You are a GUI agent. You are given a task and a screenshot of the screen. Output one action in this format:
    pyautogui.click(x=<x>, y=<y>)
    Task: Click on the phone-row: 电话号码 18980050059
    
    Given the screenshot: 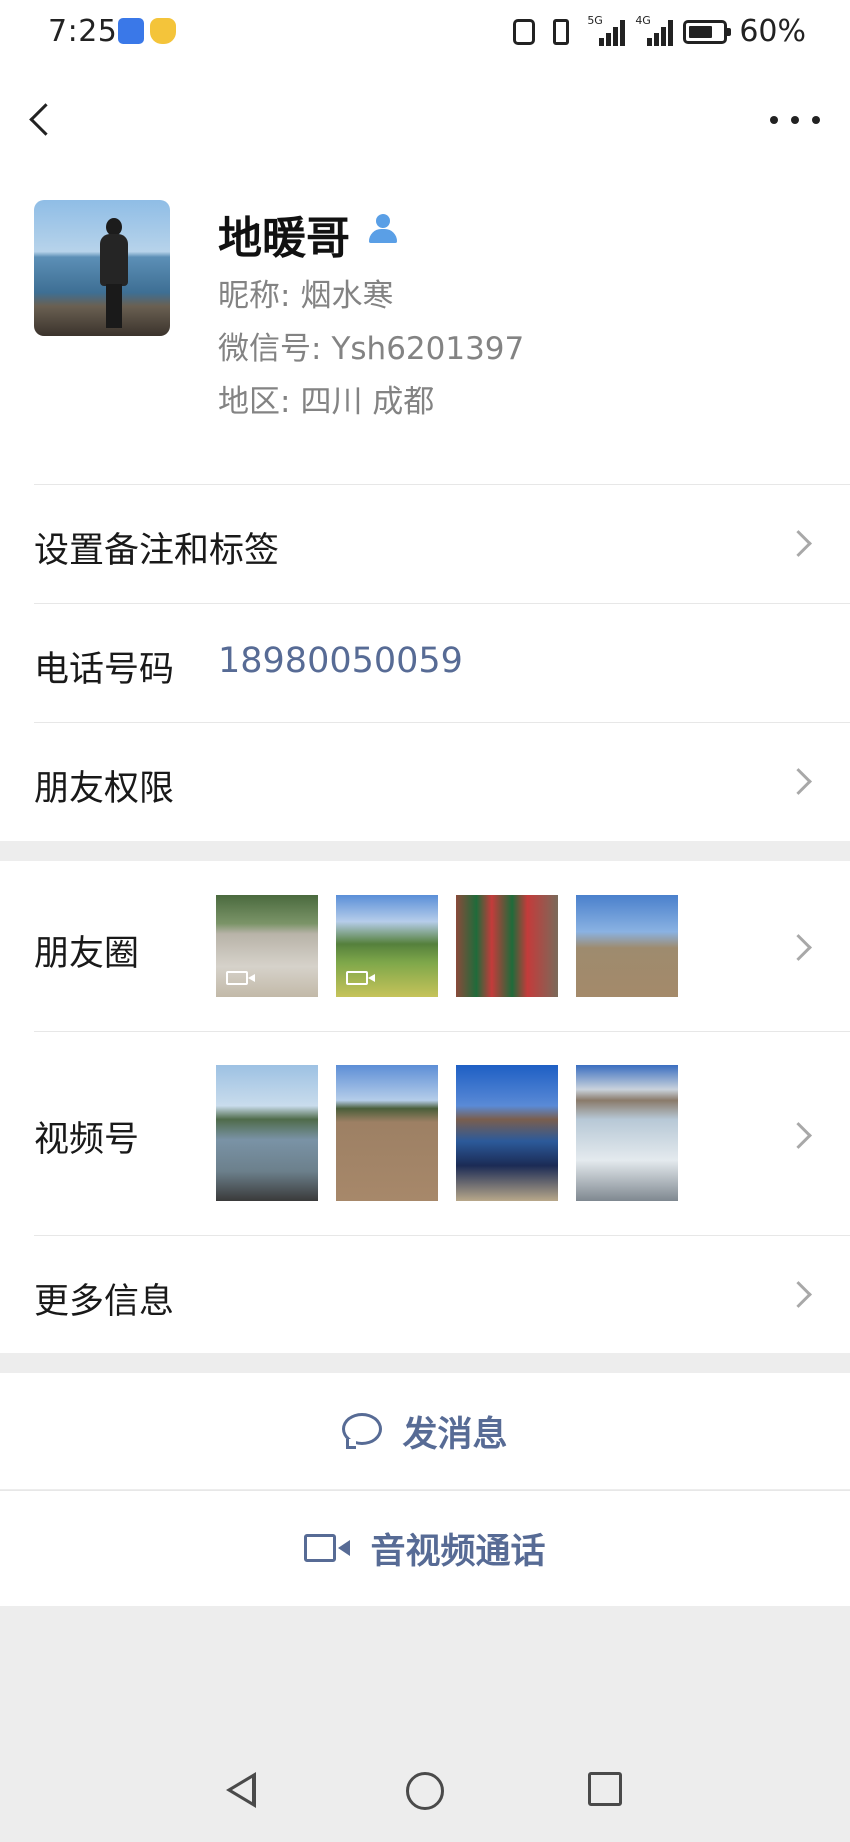 What is the action you would take?
    pyautogui.click(x=425, y=662)
    